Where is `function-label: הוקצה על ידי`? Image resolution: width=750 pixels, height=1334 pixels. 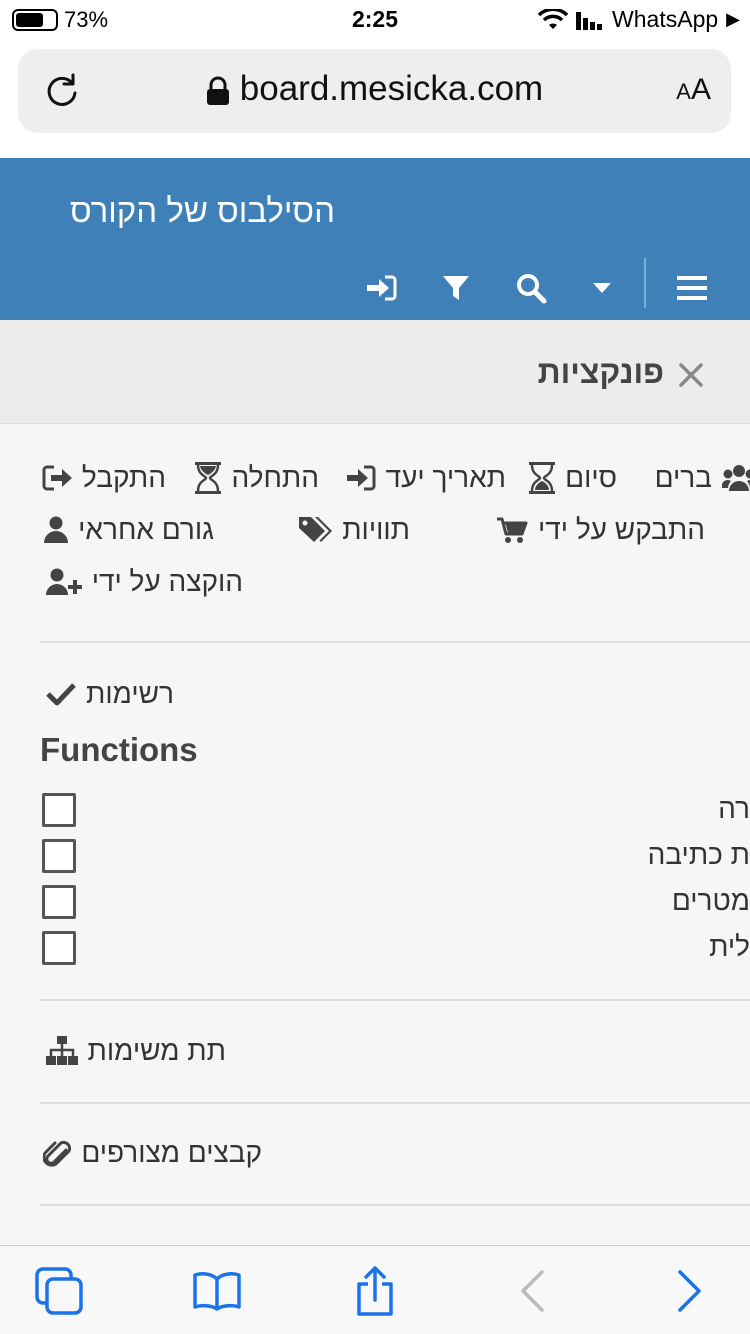 function-label: הוקצה על ידי is located at coordinates (167, 581).